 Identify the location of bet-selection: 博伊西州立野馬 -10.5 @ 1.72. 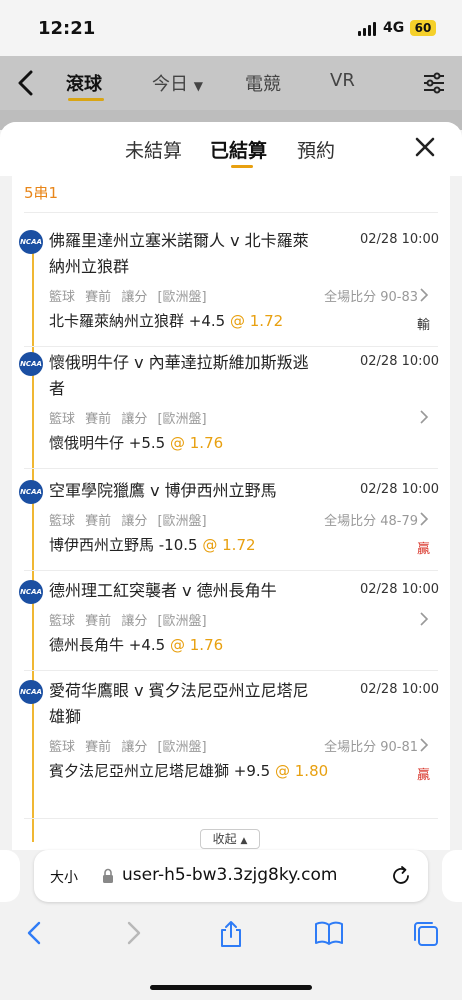
(152, 545).